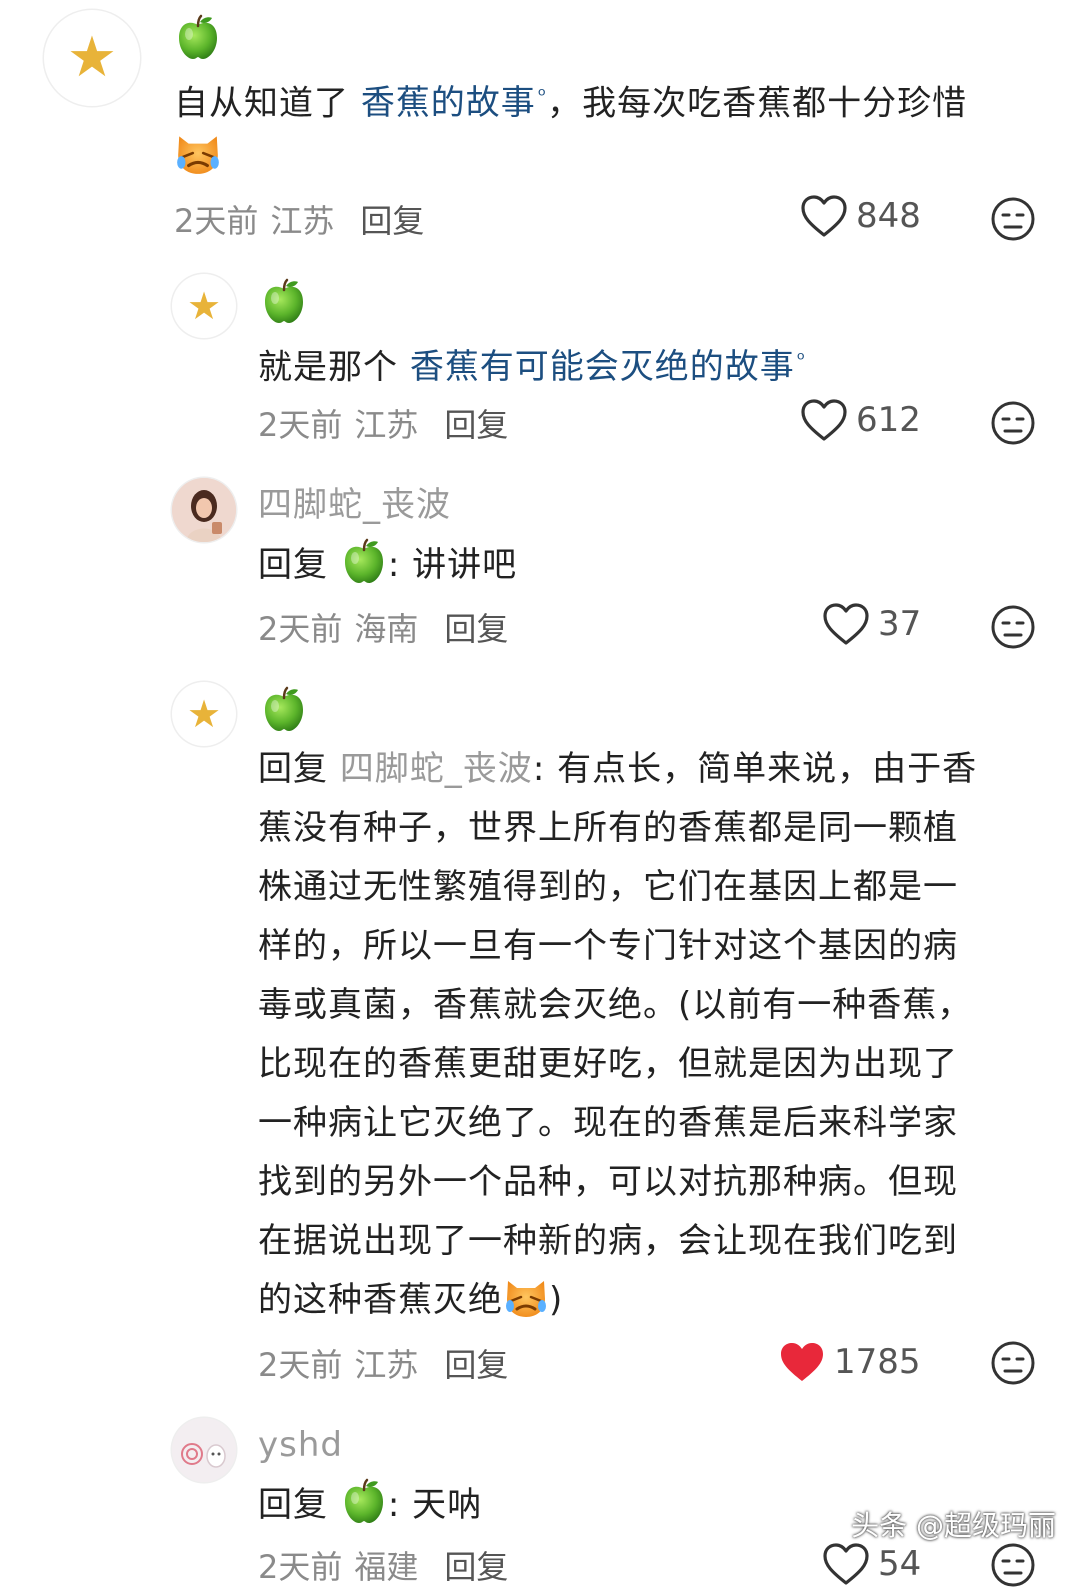  I want to click on comment-line-text: : 有点长，简单来说，由于香, so click(755, 769).